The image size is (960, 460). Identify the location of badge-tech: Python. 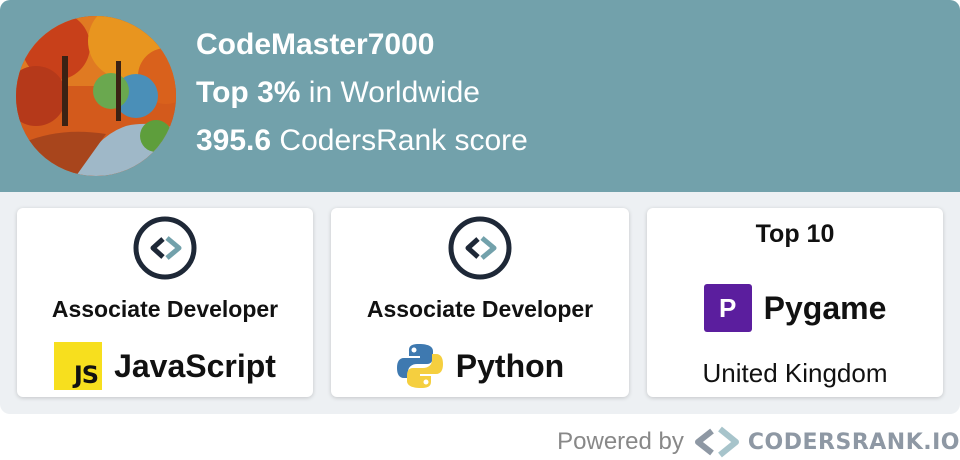
(480, 366).